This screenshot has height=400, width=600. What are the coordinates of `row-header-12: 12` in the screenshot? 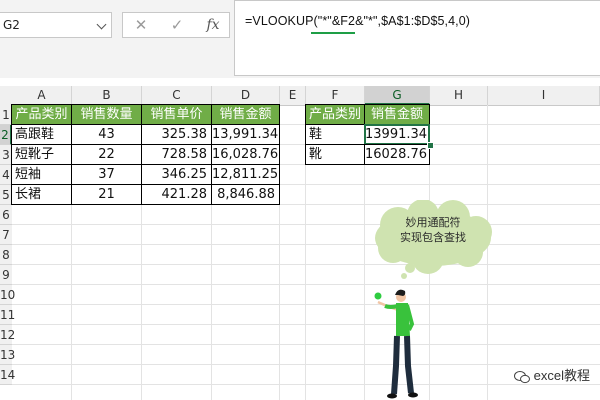 It's located at (7, 335).